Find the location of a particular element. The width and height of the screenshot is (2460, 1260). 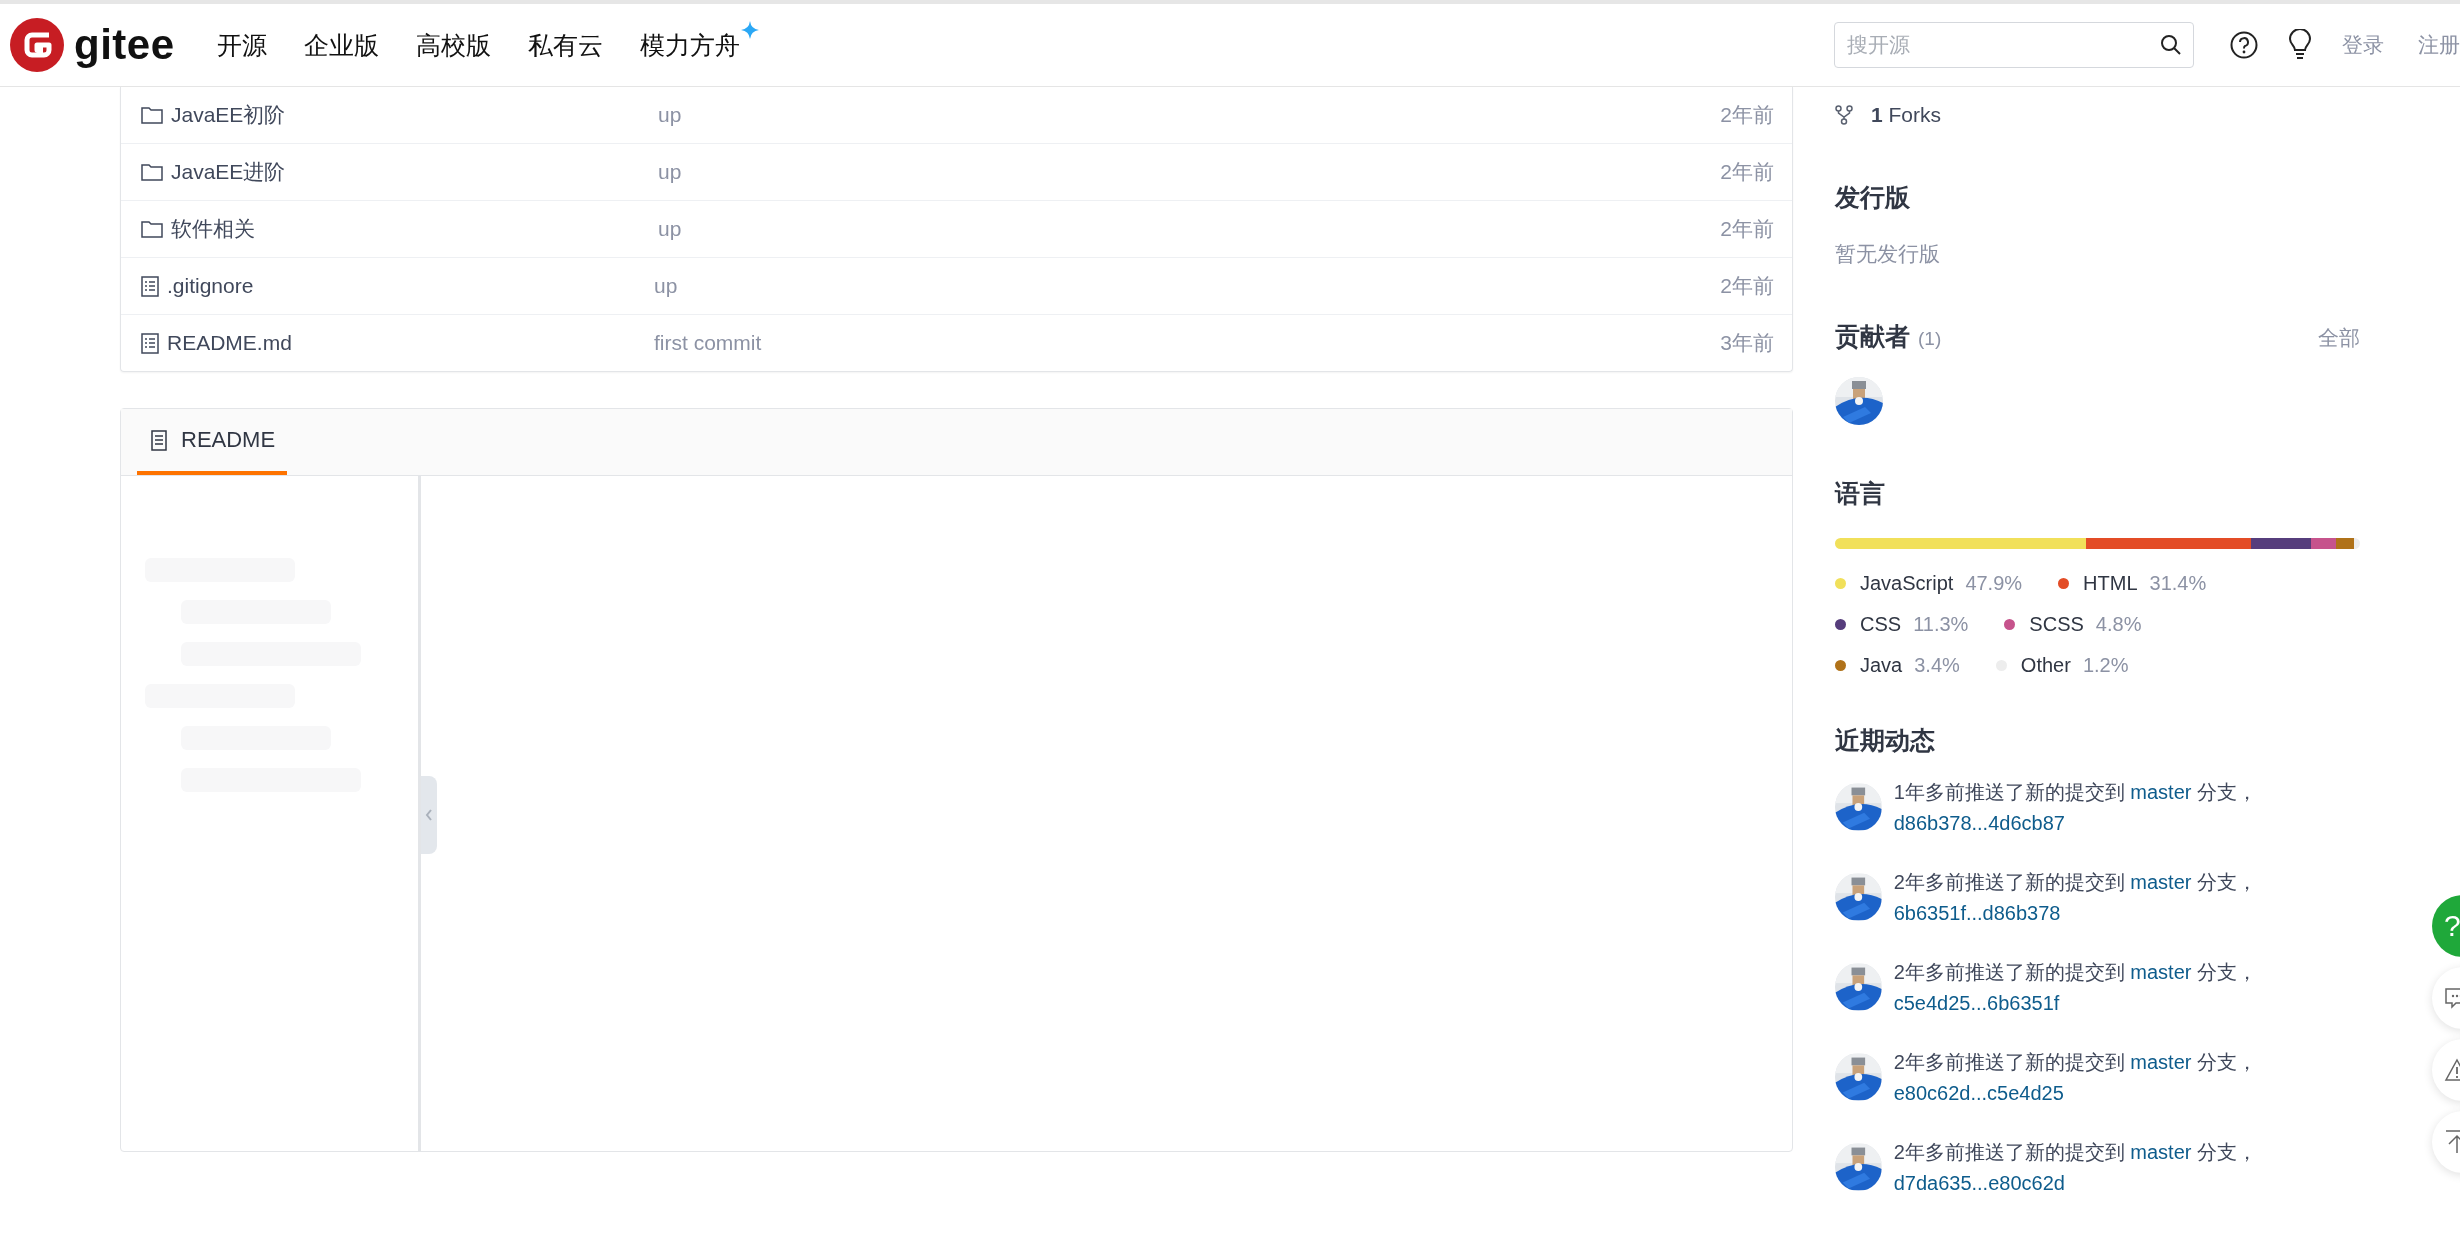

activity-text: 1年多前推送了新的提交到 master 分支， d86b378...4d6cb87 is located at coordinates (2075, 808).